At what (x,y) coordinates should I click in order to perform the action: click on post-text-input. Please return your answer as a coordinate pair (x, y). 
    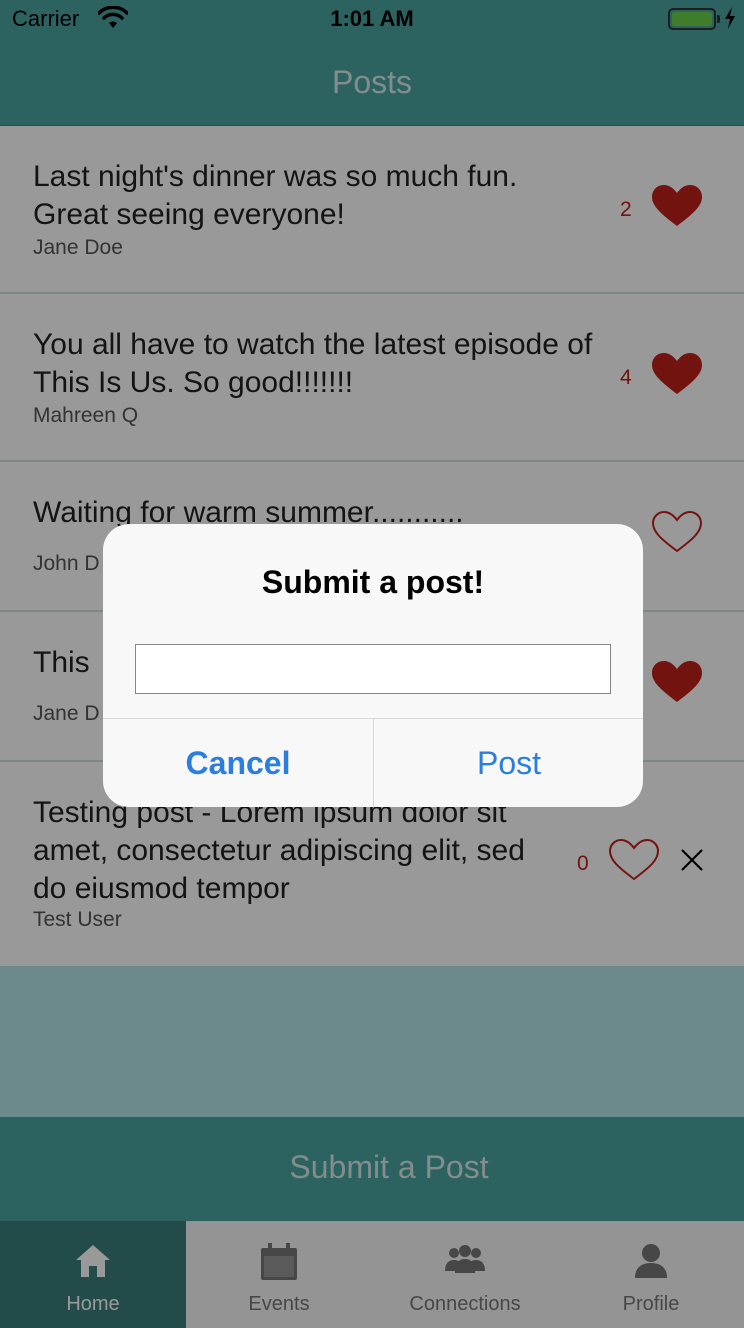
    Looking at the image, I should click on (373, 669).